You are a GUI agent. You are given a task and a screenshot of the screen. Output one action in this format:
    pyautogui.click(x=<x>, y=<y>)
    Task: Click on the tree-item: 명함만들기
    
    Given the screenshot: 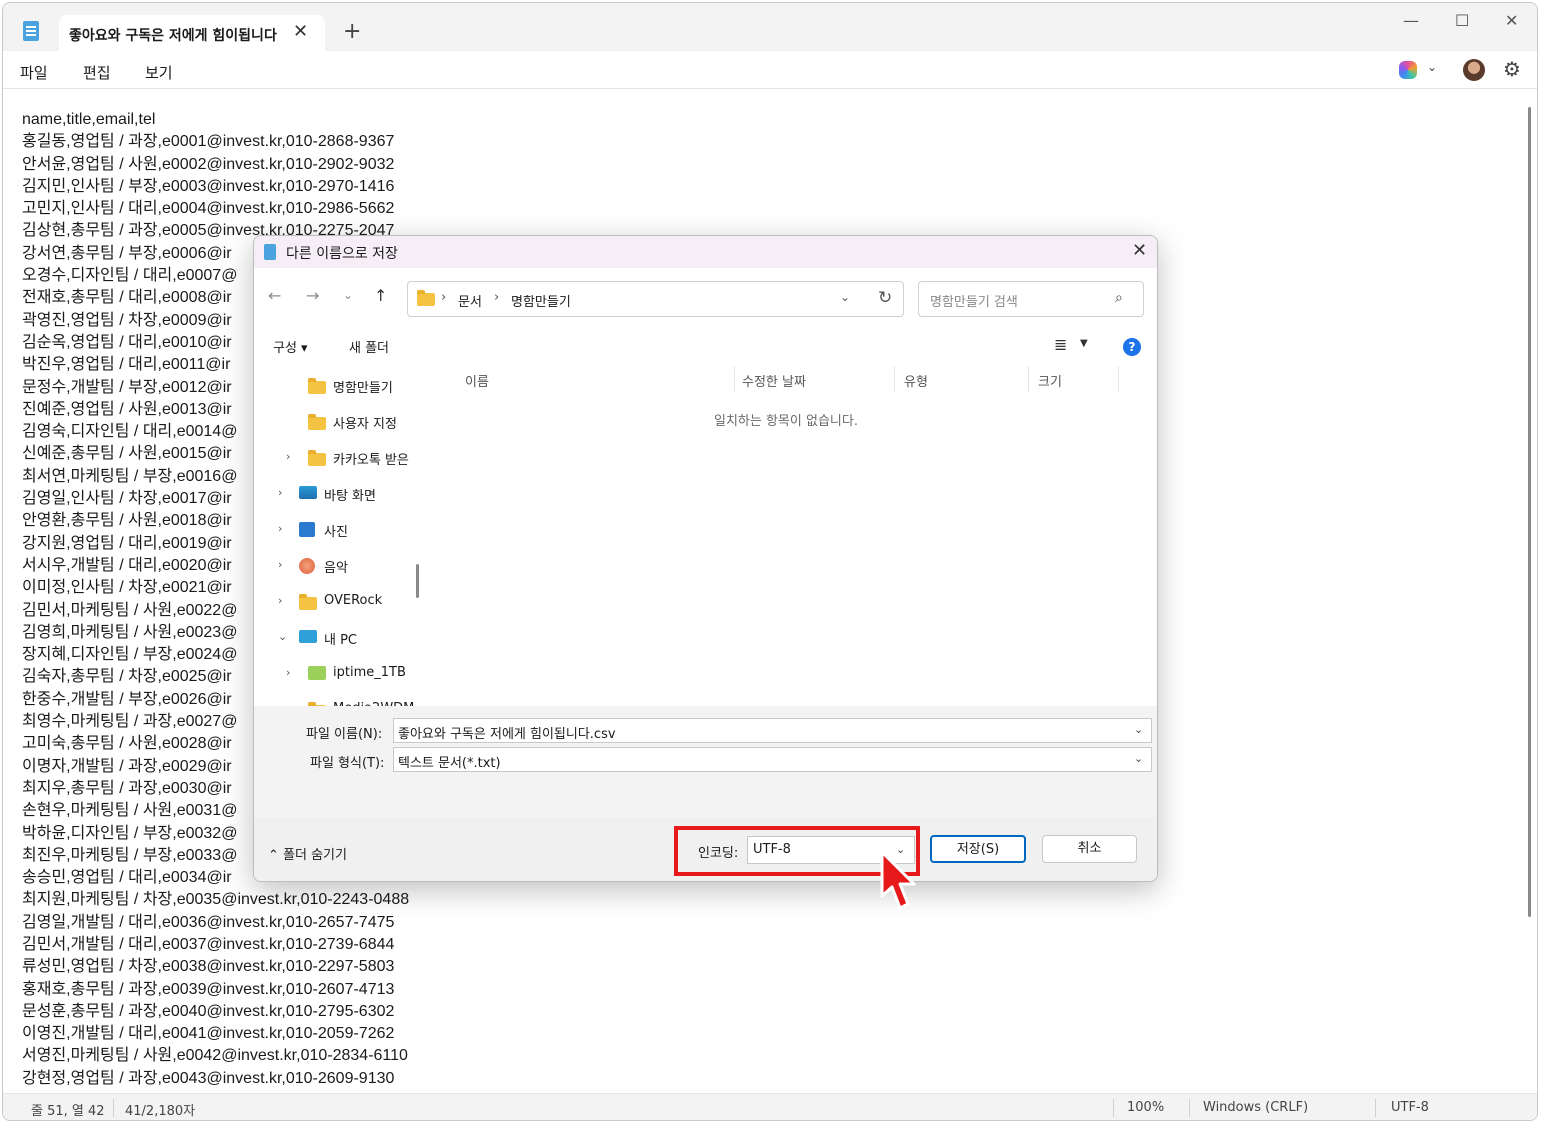 What is the action you would take?
    pyautogui.click(x=334, y=386)
    